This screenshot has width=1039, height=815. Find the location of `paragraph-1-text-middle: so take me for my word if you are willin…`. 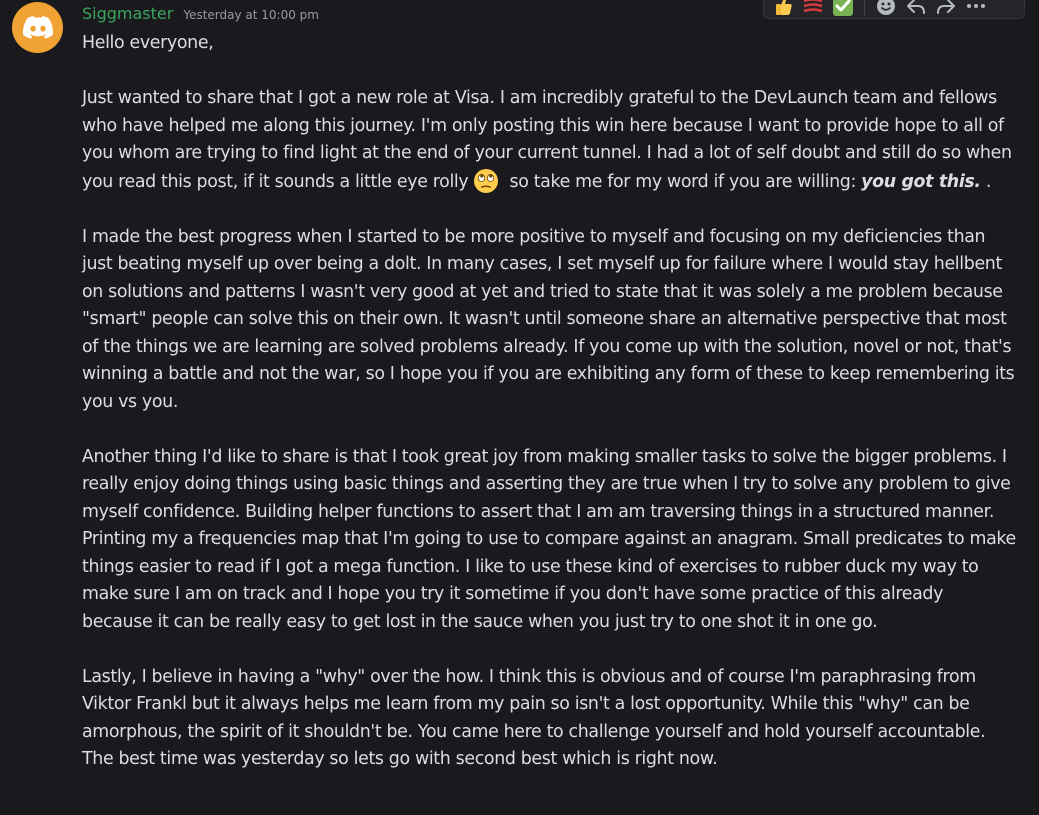

paragraph-1-text-middle: so take me for my word if you are willin… is located at coordinates (683, 181).